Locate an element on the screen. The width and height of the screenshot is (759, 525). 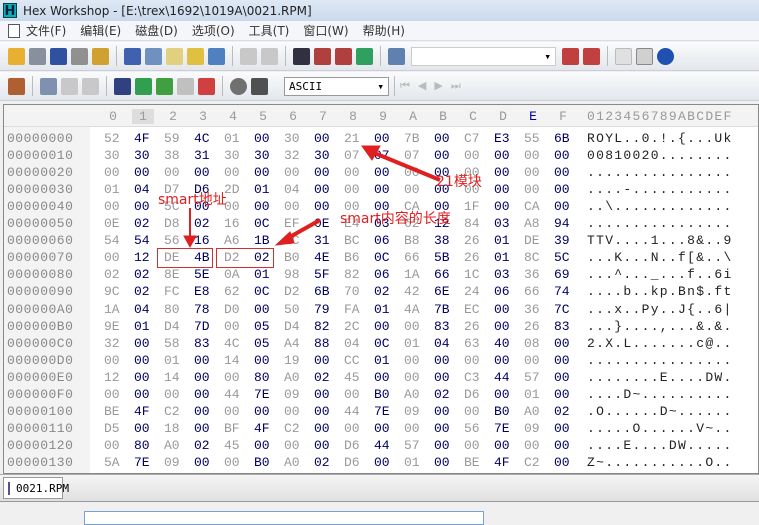
hex-byte: C3 is located at coordinates (475, 377).